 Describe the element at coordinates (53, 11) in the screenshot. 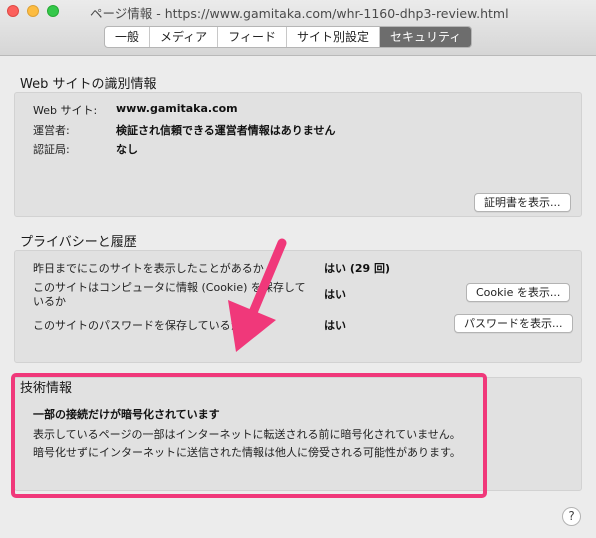

I see `zoom-window-button` at that location.